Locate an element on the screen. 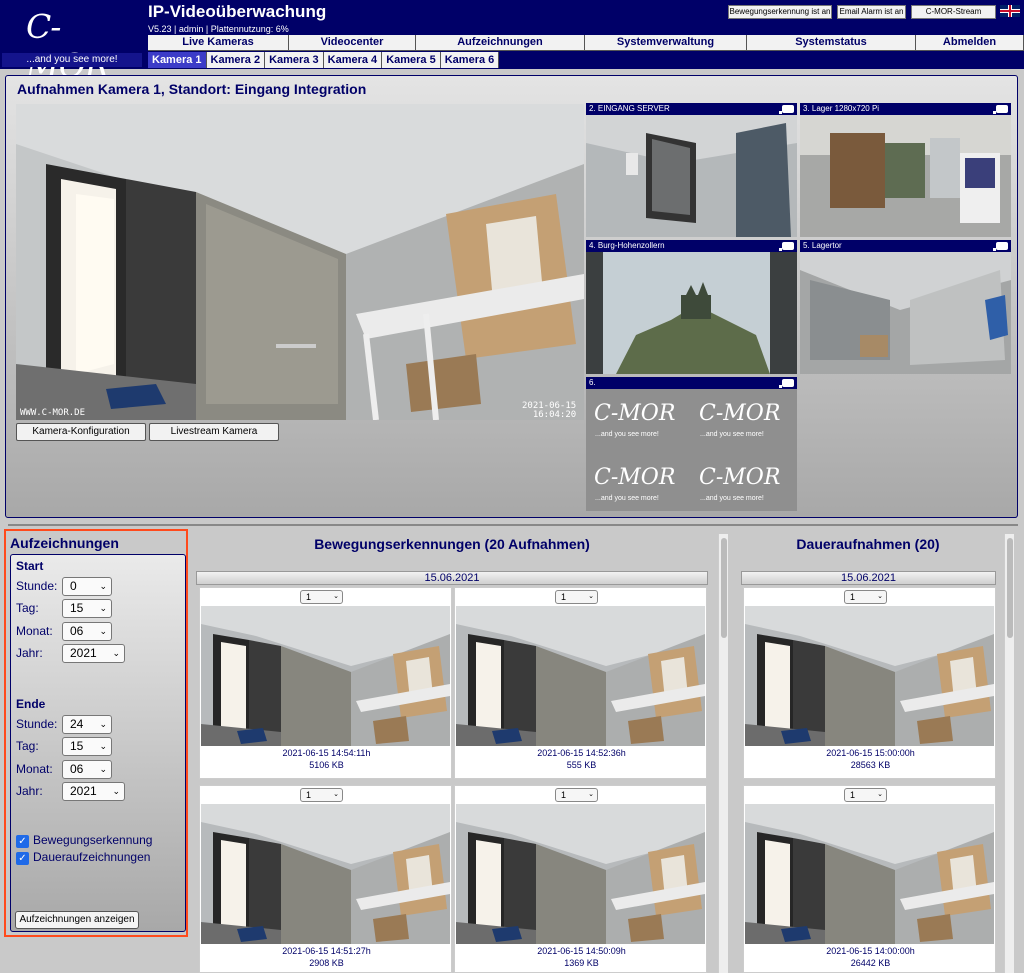 This screenshot has height=973, width=1024. end-hour-label: Stunde: is located at coordinates (37, 724).